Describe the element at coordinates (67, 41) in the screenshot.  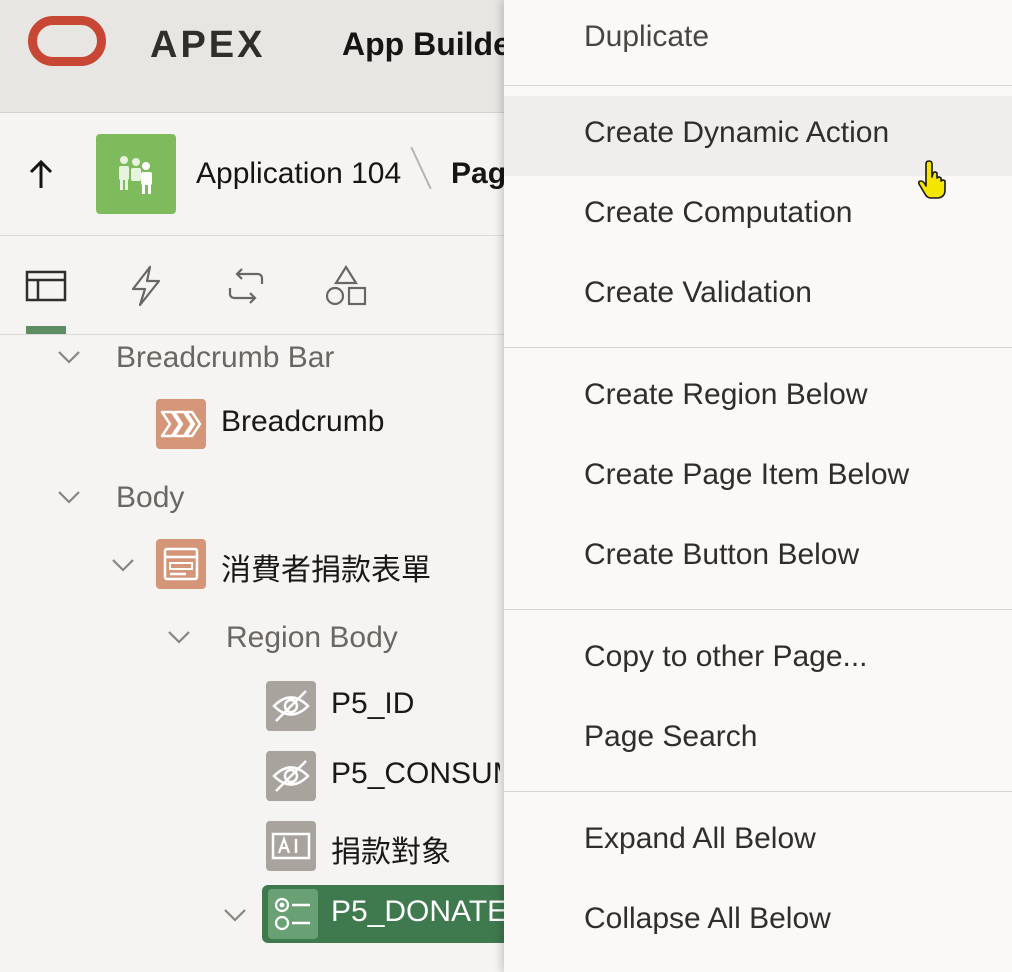
I see `oracle-logo` at that location.